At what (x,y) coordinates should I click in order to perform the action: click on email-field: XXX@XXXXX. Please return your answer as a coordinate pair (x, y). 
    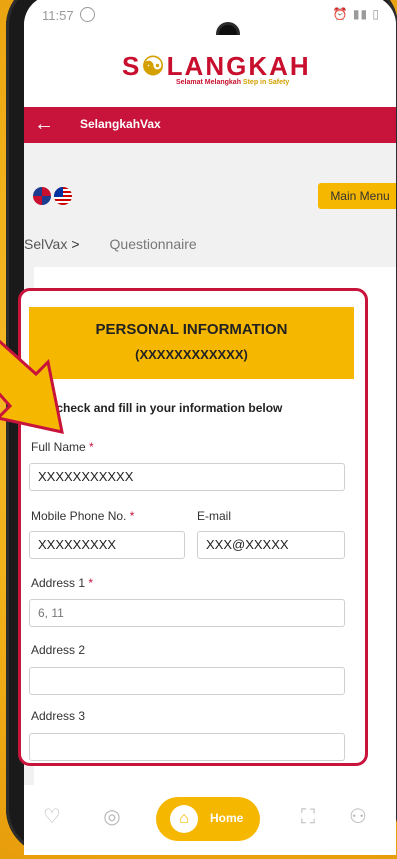
    Looking at the image, I should click on (271, 545).